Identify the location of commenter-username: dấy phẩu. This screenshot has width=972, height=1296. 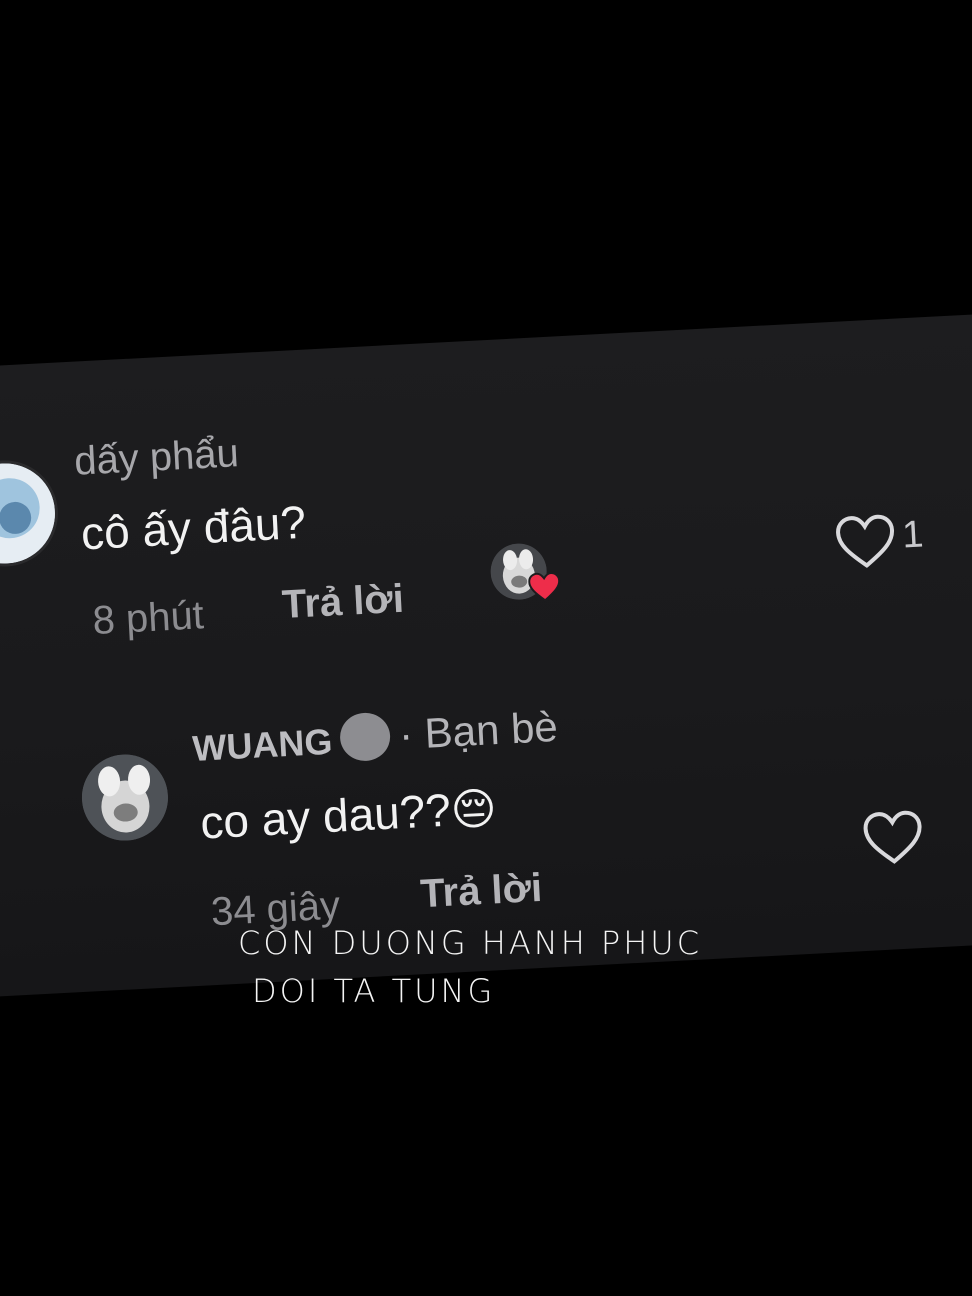
(156, 458).